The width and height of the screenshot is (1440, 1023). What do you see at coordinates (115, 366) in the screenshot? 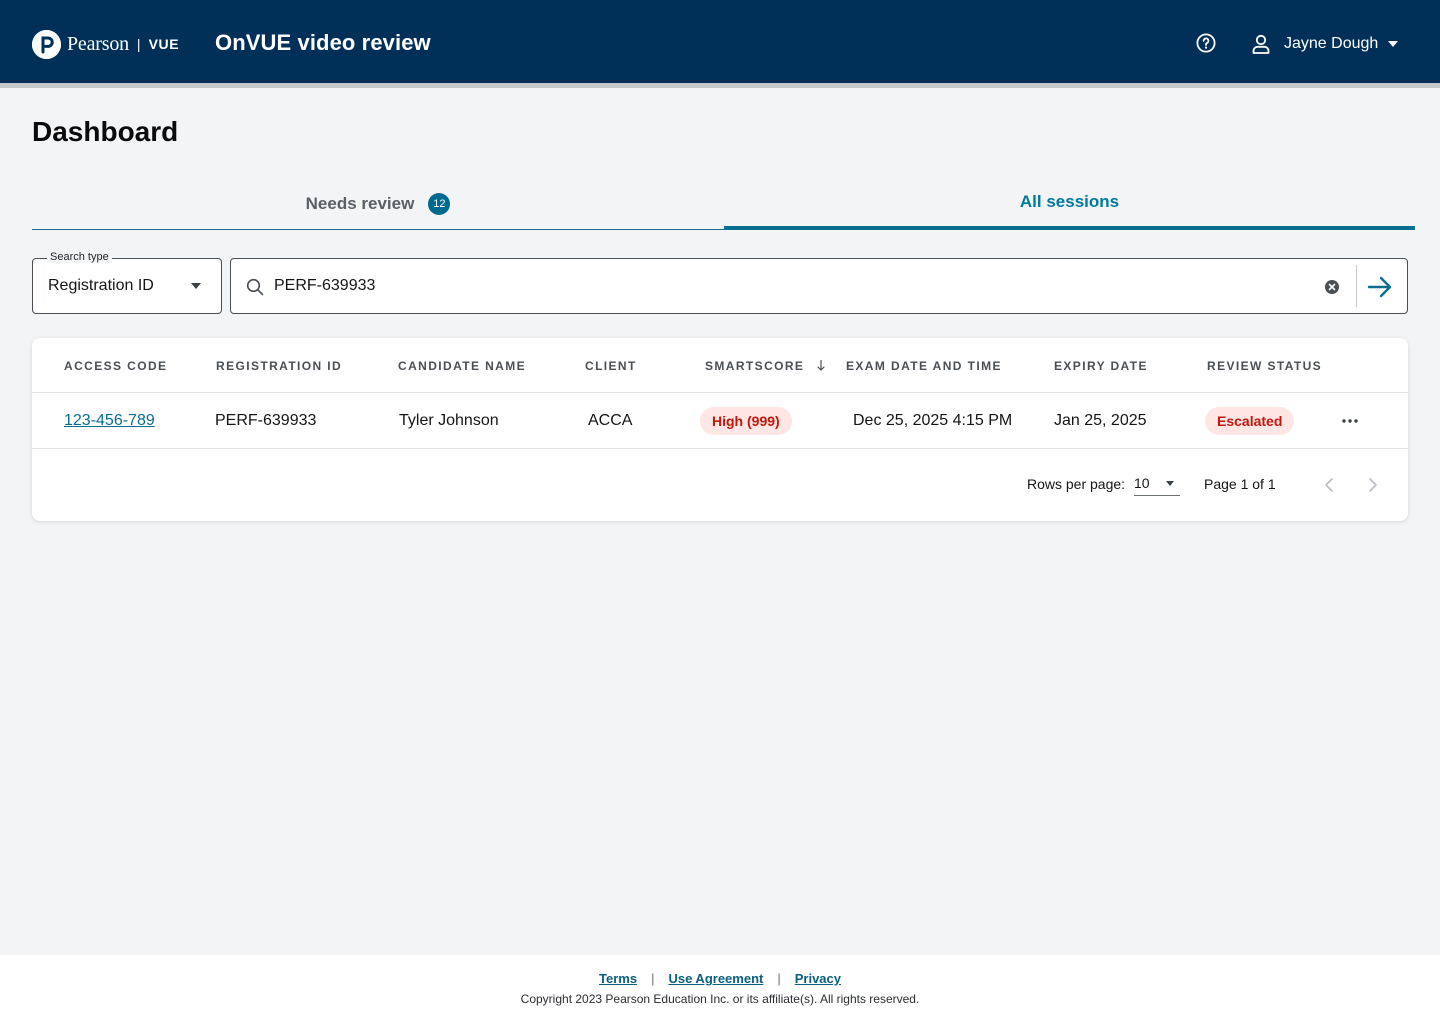
I see `column-header-access-code: ACCESS CODE` at bounding box center [115, 366].